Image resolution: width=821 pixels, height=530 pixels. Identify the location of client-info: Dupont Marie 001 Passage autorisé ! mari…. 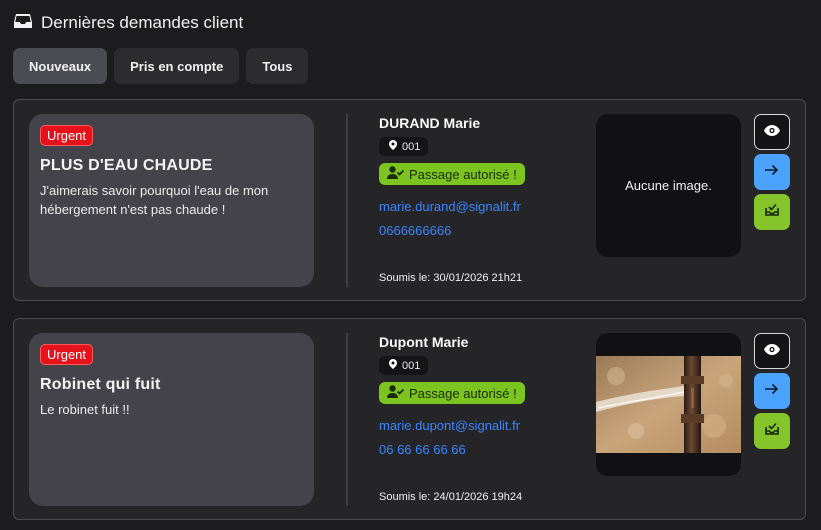
(479, 395).